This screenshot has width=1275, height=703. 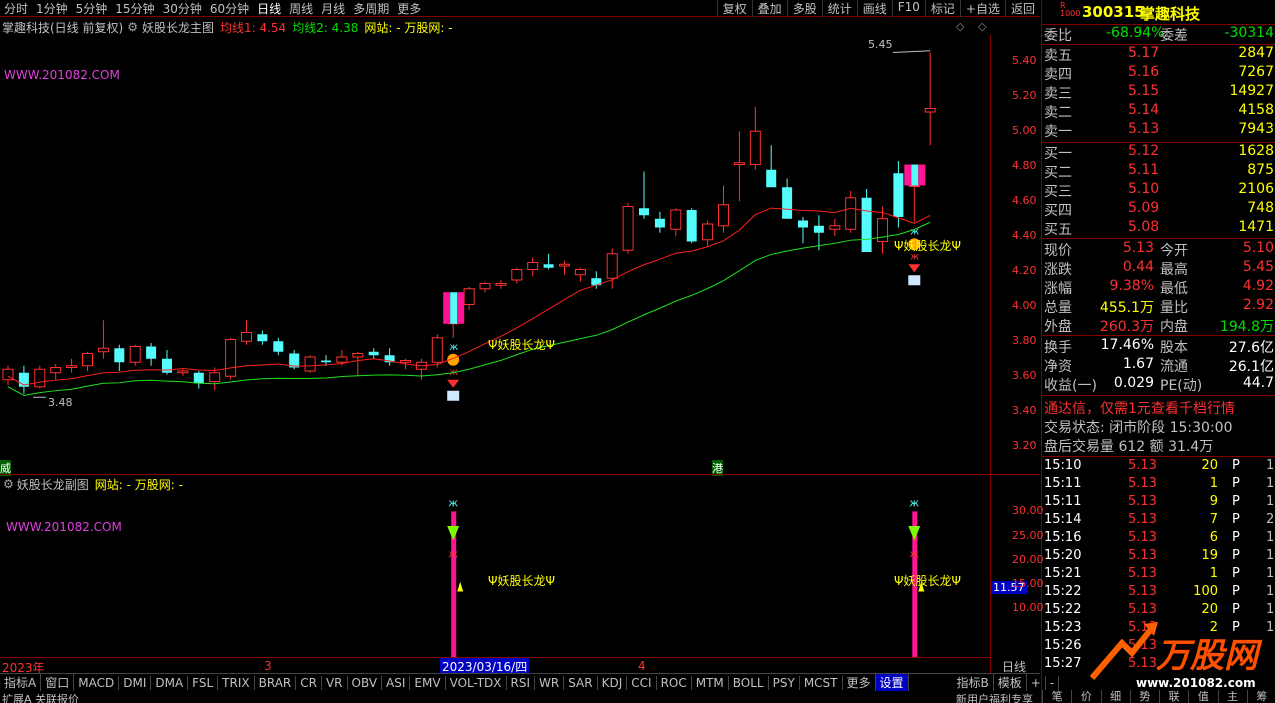 I want to click on indicator-name: 妖股长龙主图, so click(x=178, y=27).